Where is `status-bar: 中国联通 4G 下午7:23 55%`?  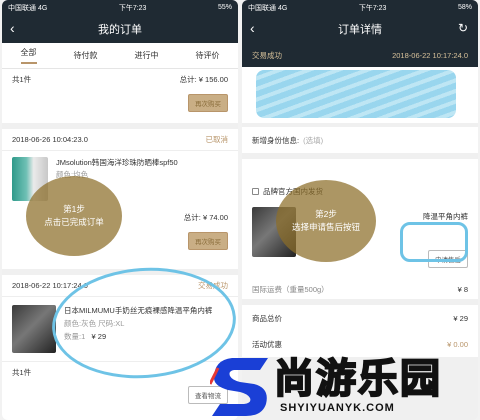 status-bar: 中国联通 4G 下午7:23 55% is located at coordinates (120, 7).